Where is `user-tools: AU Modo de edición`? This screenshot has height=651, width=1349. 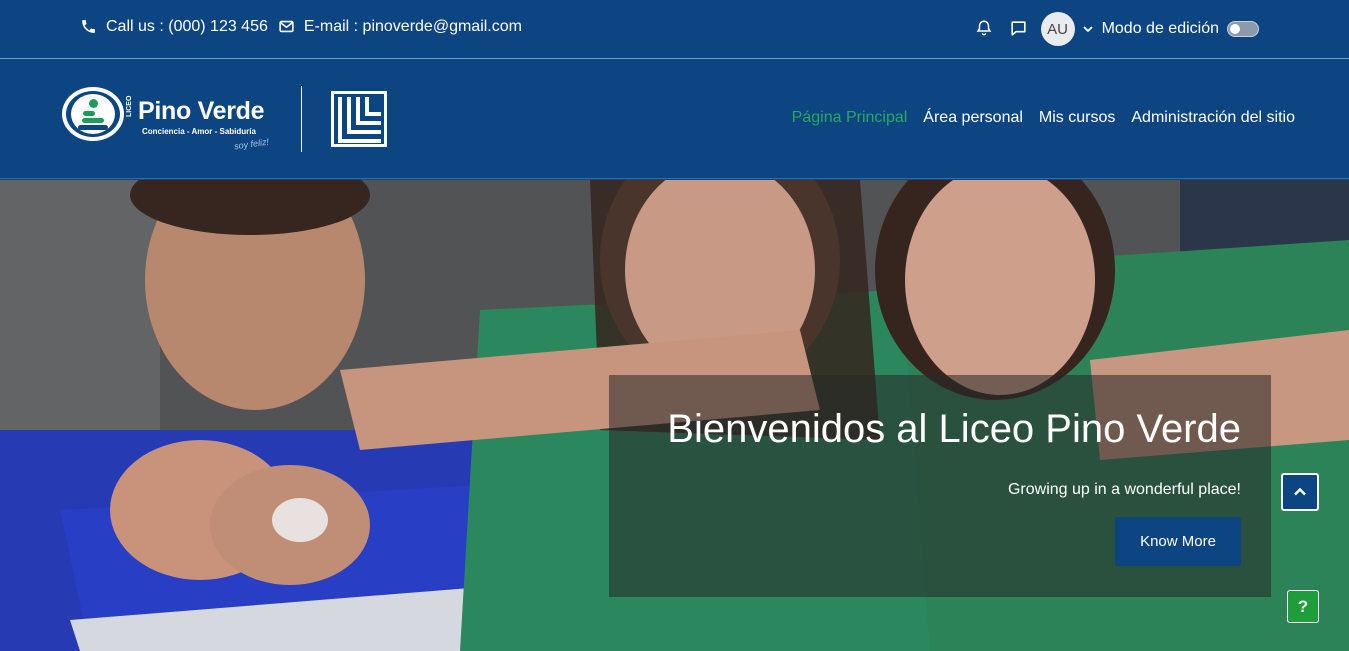 user-tools: AU Modo de edición is located at coordinates (1110, 29).